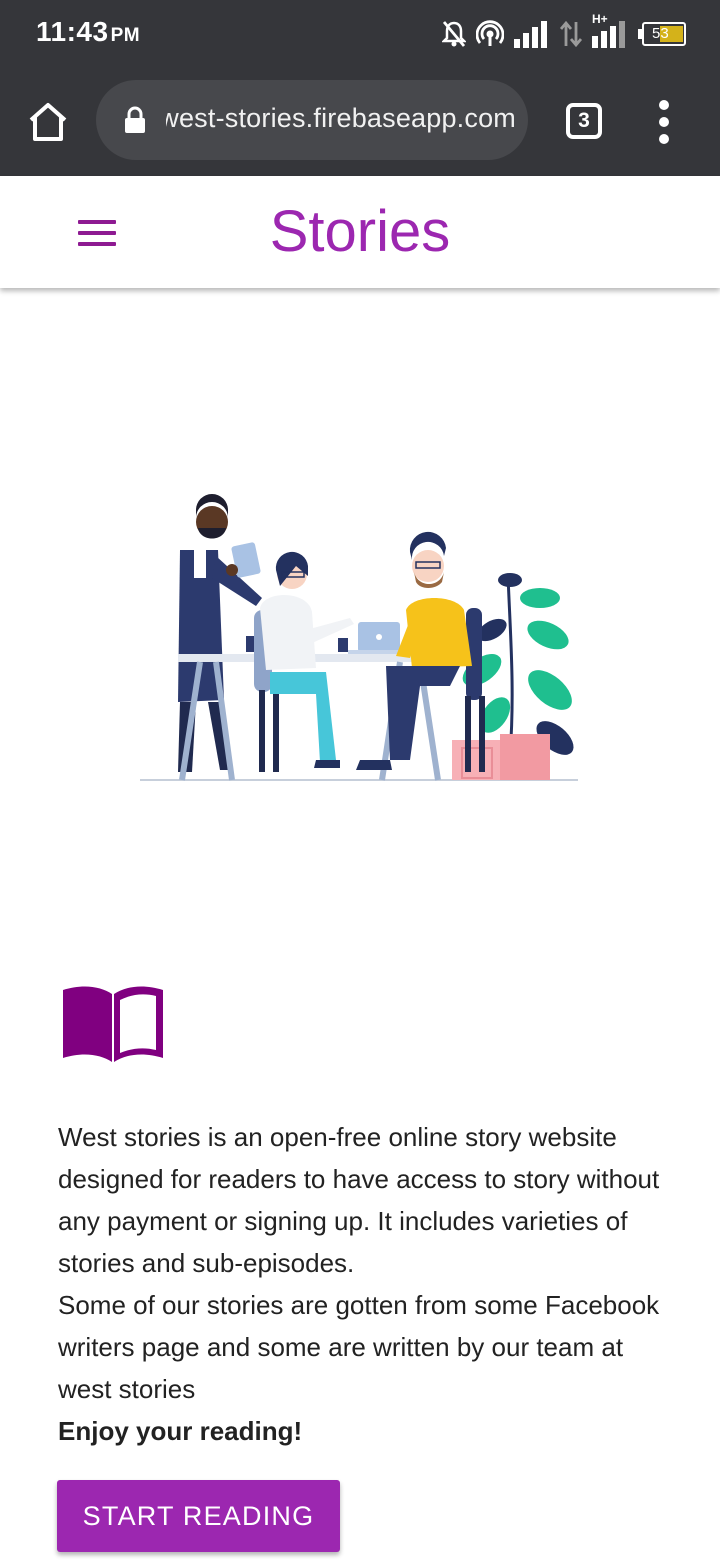 This screenshot has width=720, height=1560. I want to click on url-text: west-stories.firebaseapp.com, so click(341, 118).